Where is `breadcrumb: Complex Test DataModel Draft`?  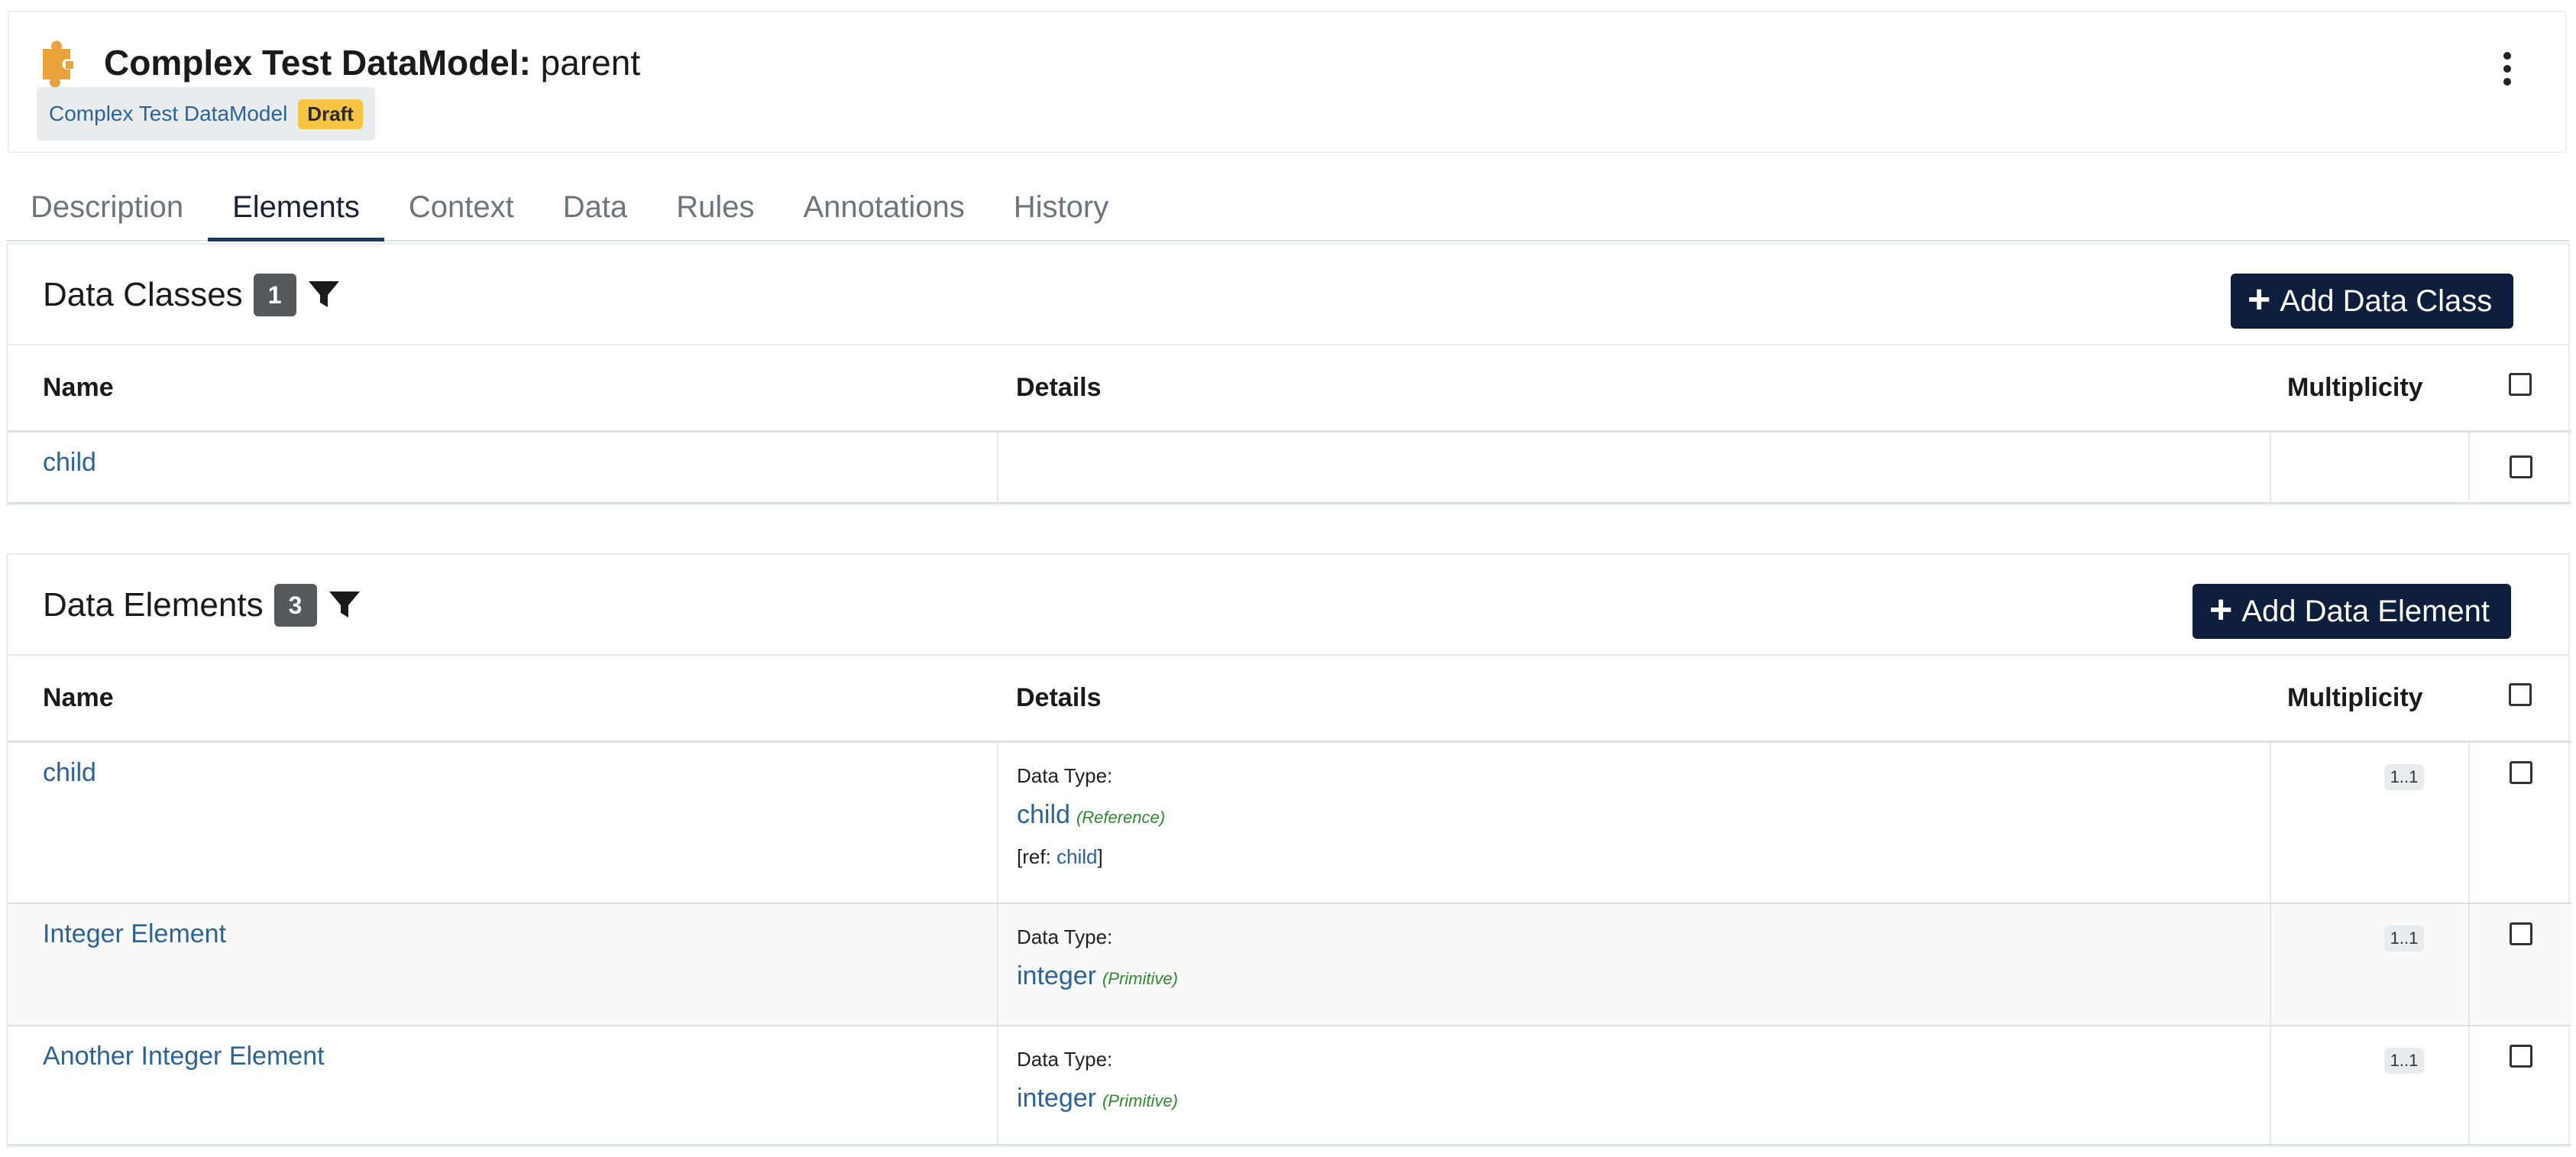
breadcrumb: Complex Test DataModel Draft is located at coordinates (206, 114).